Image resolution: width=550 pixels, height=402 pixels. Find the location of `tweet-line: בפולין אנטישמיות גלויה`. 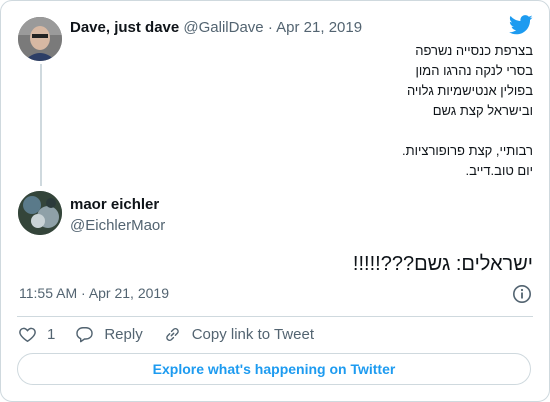

tweet-line: בפולין אנטישמיות גלויה is located at coordinates (469, 90).